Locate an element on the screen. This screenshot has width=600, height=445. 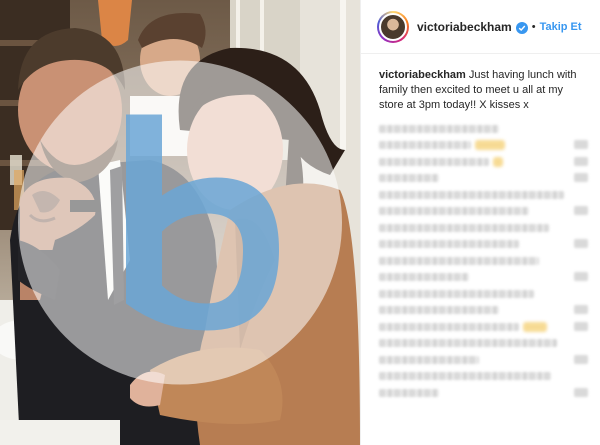
verified-badge-icon is located at coordinates (521, 27).